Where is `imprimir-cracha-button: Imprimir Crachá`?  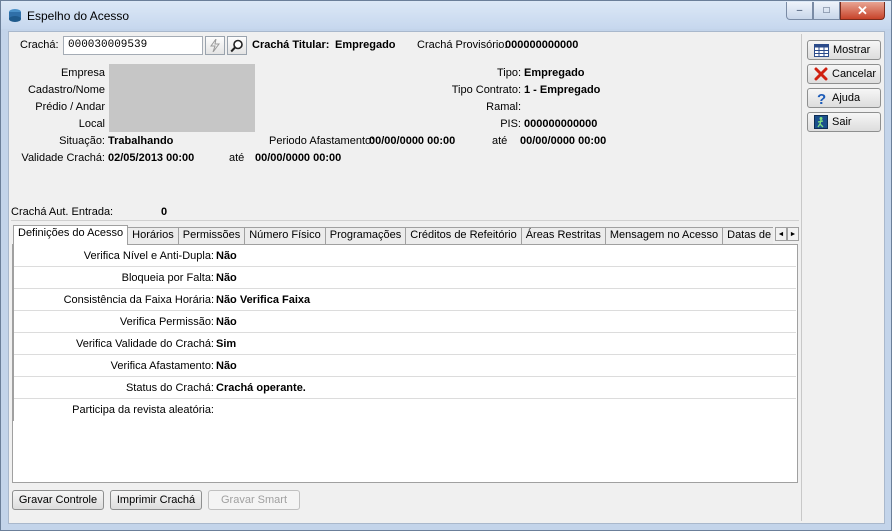
imprimir-cracha-button: Imprimir Crachá is located at coordinates (156, 500).